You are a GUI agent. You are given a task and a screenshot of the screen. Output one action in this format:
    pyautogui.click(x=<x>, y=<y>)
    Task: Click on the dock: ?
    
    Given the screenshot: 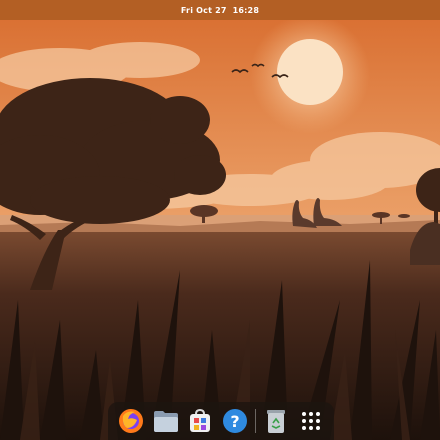 What is the action you would take?
    pyautogui.click(x=221, y=421)
    